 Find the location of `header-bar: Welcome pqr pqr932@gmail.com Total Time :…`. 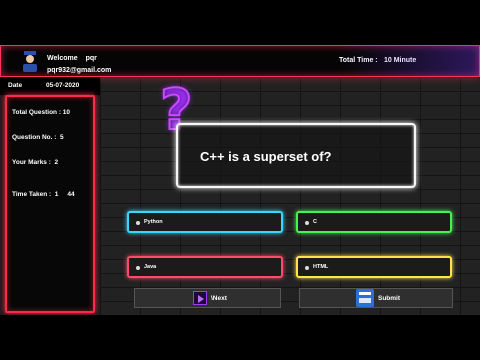

header-bar: Welcome pqr pqr932@gmail.com Total Time :… is located at coordinates (240, 61).